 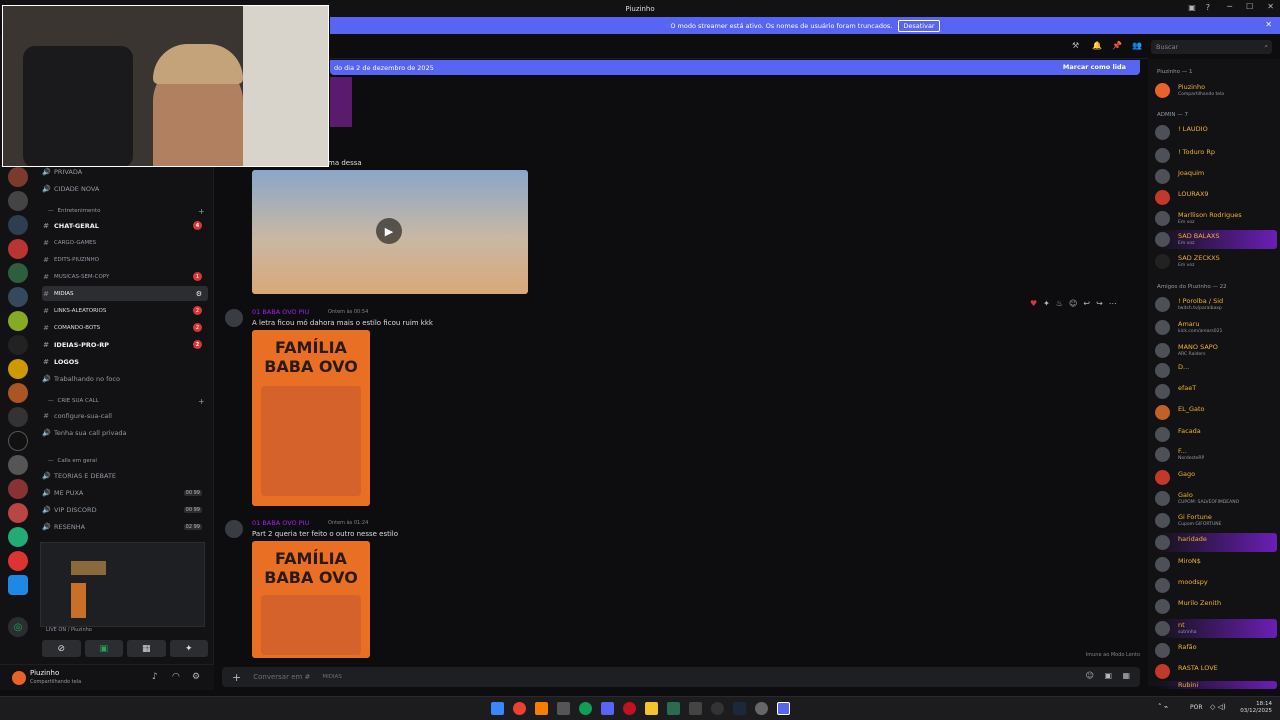 What do you see at coordinates (126, 401) in the screenshot?
I see `category-crie-sua-call: — CRIE SUA CALL +` at bounding box center [126, 401].